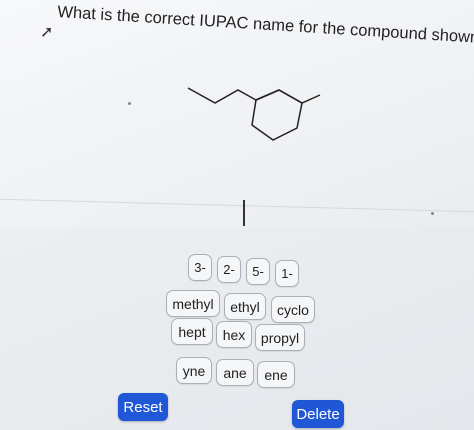 The height and width of the screenshot is (430, 474). Describe the element at coordinates (318, 414) in the screenshot. I see `delete-button: Delete` at that location.